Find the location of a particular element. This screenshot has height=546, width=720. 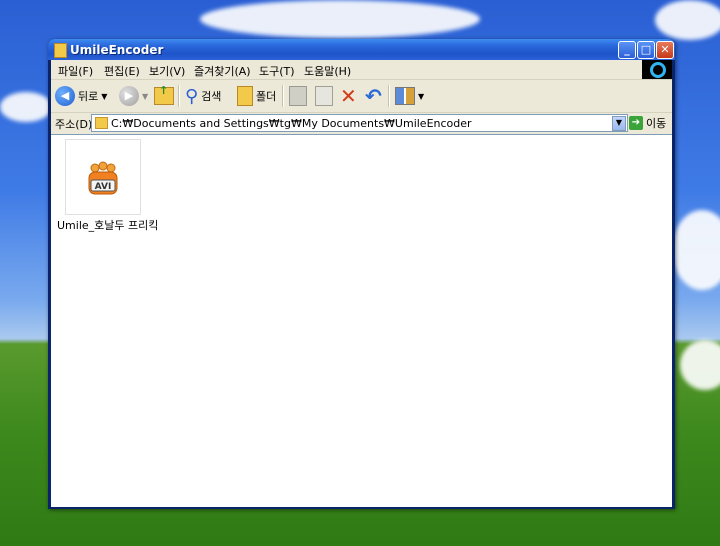

views-icon is located at coordinates (405, 96).